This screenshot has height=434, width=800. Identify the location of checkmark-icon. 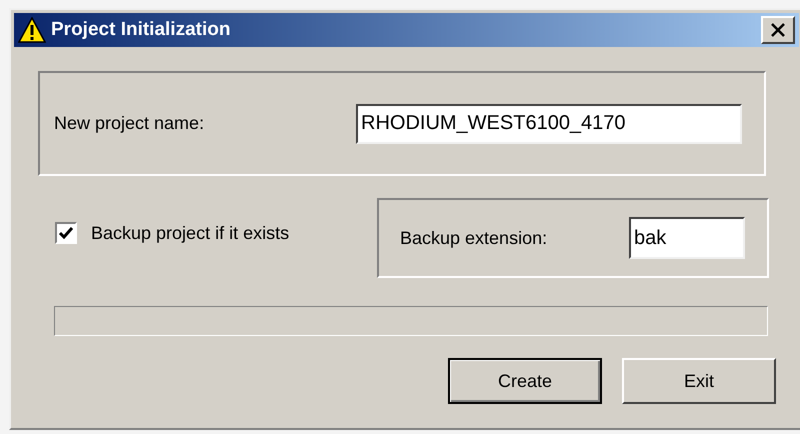
(66, 233).